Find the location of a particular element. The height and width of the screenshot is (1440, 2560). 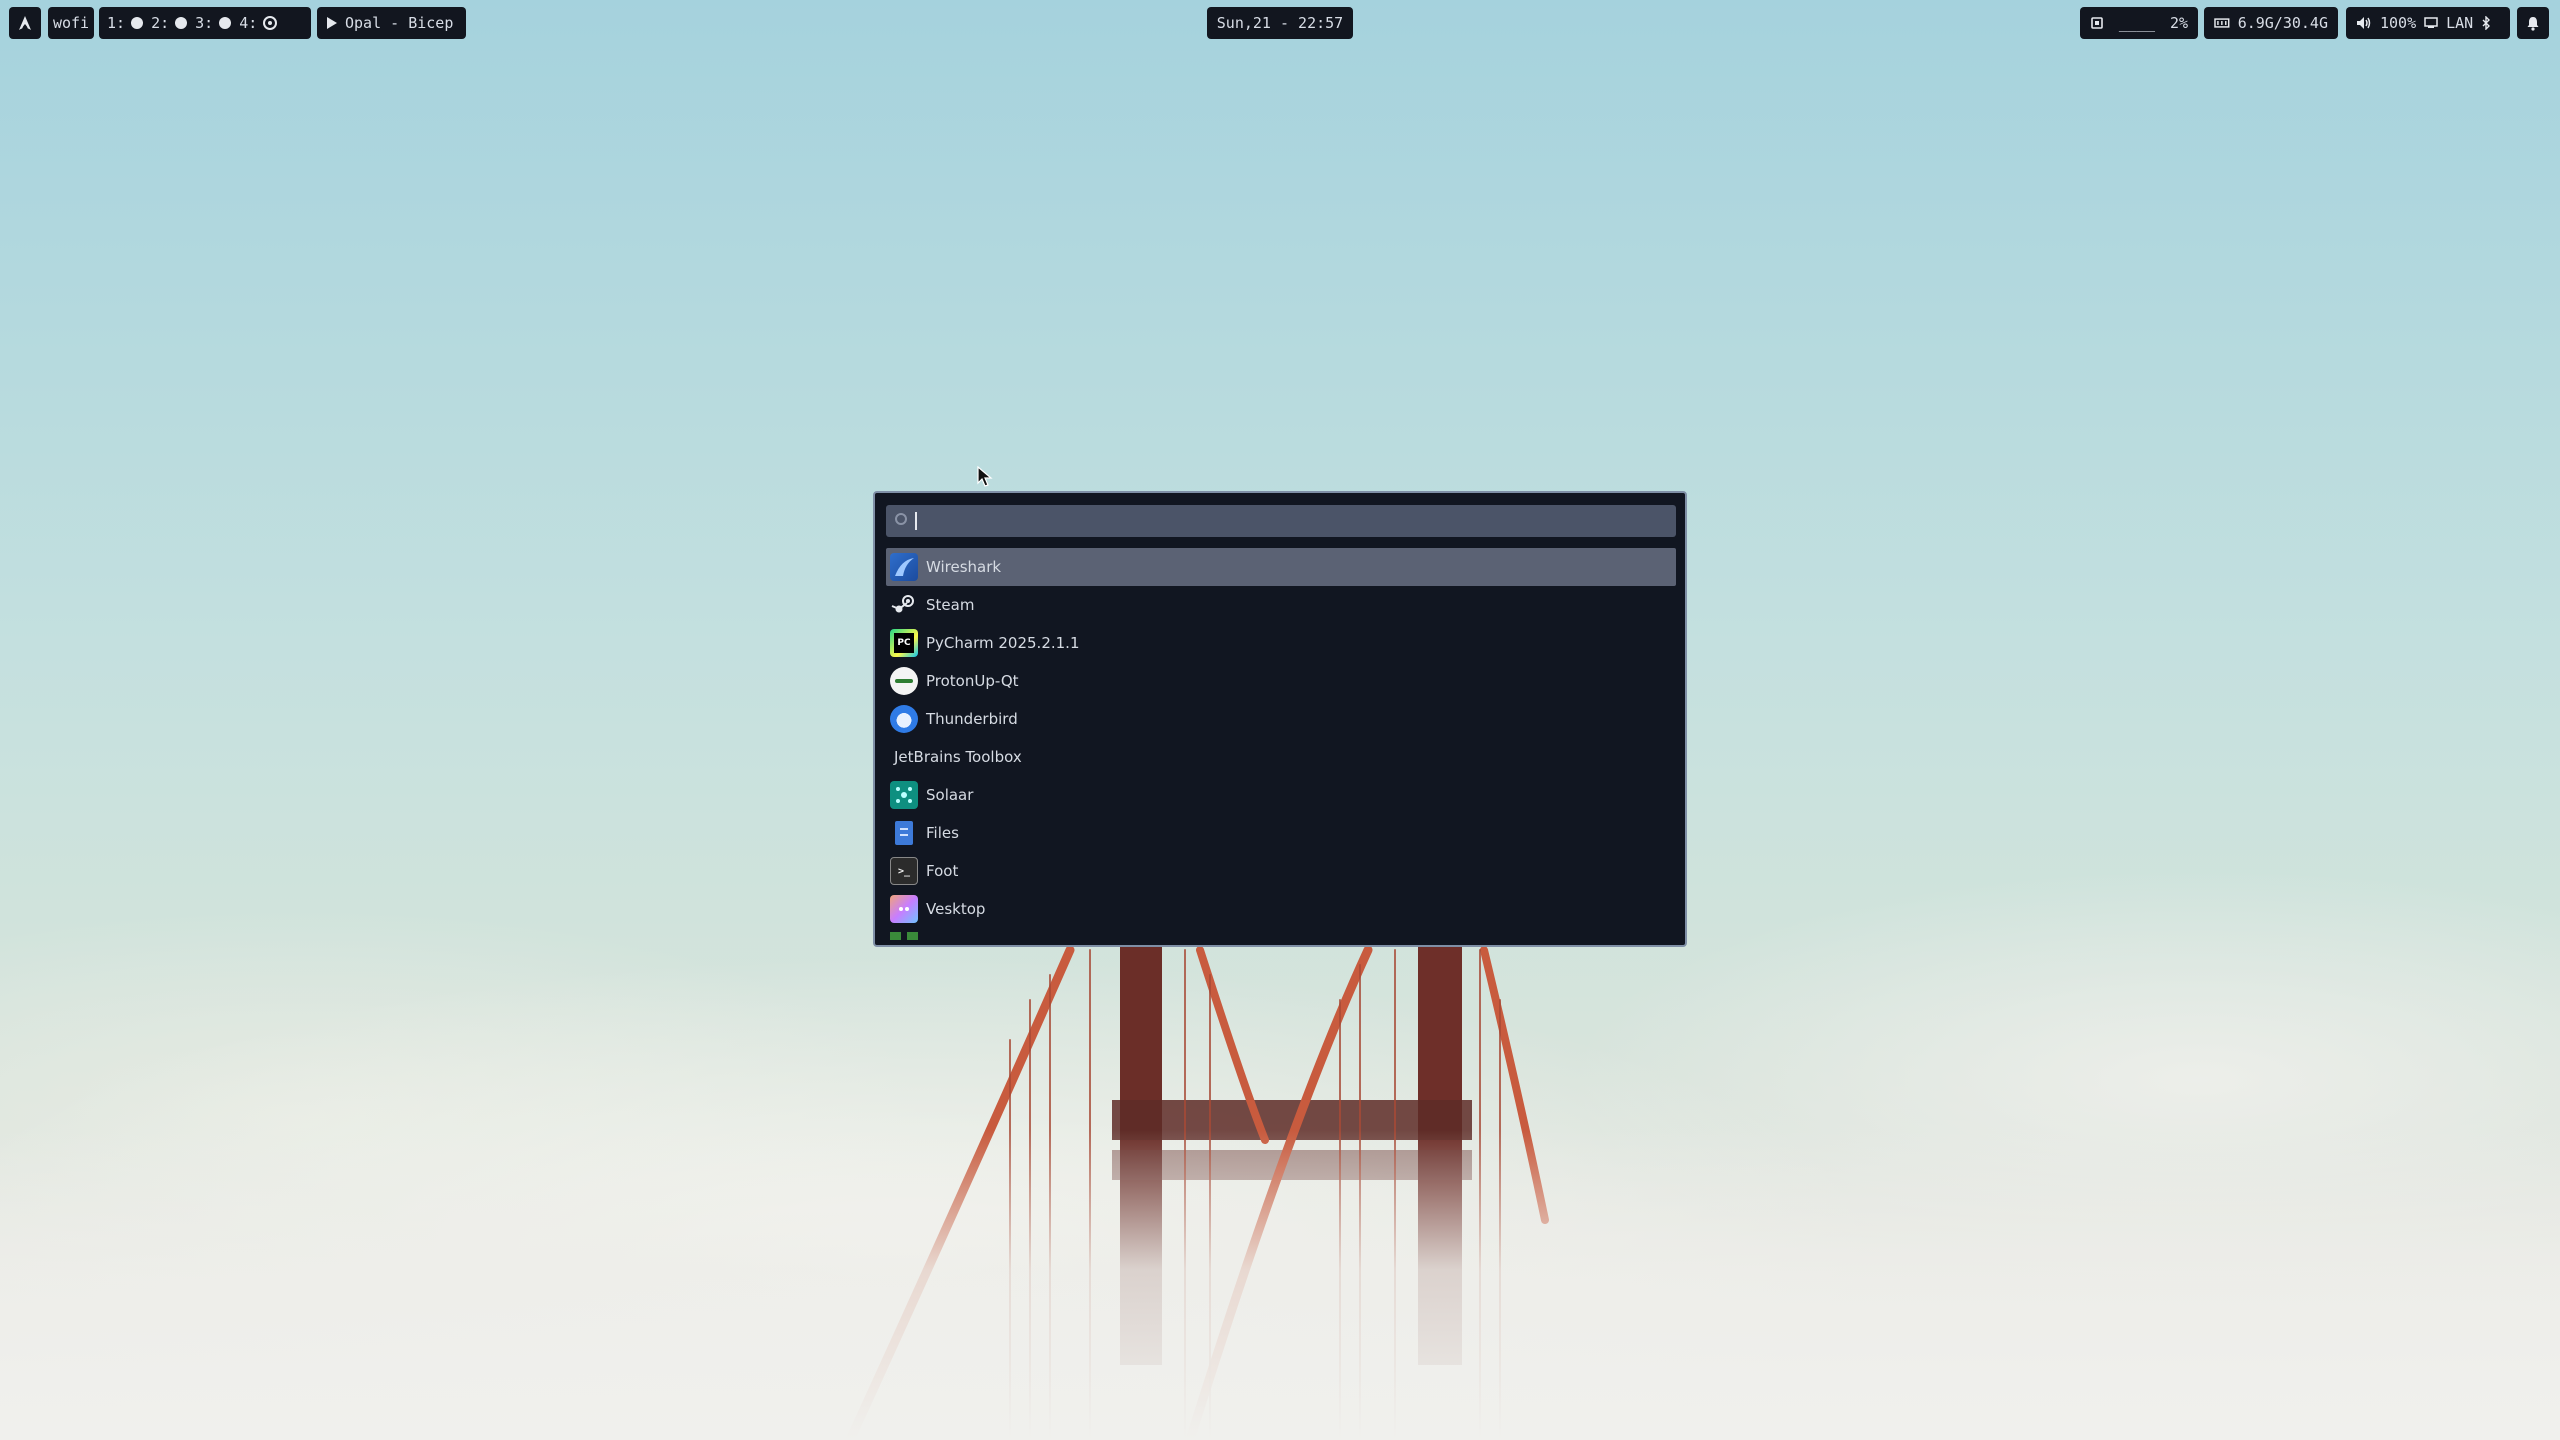

workspaces: 1: 2: 3: 4: is located at coordinates (205, 23).